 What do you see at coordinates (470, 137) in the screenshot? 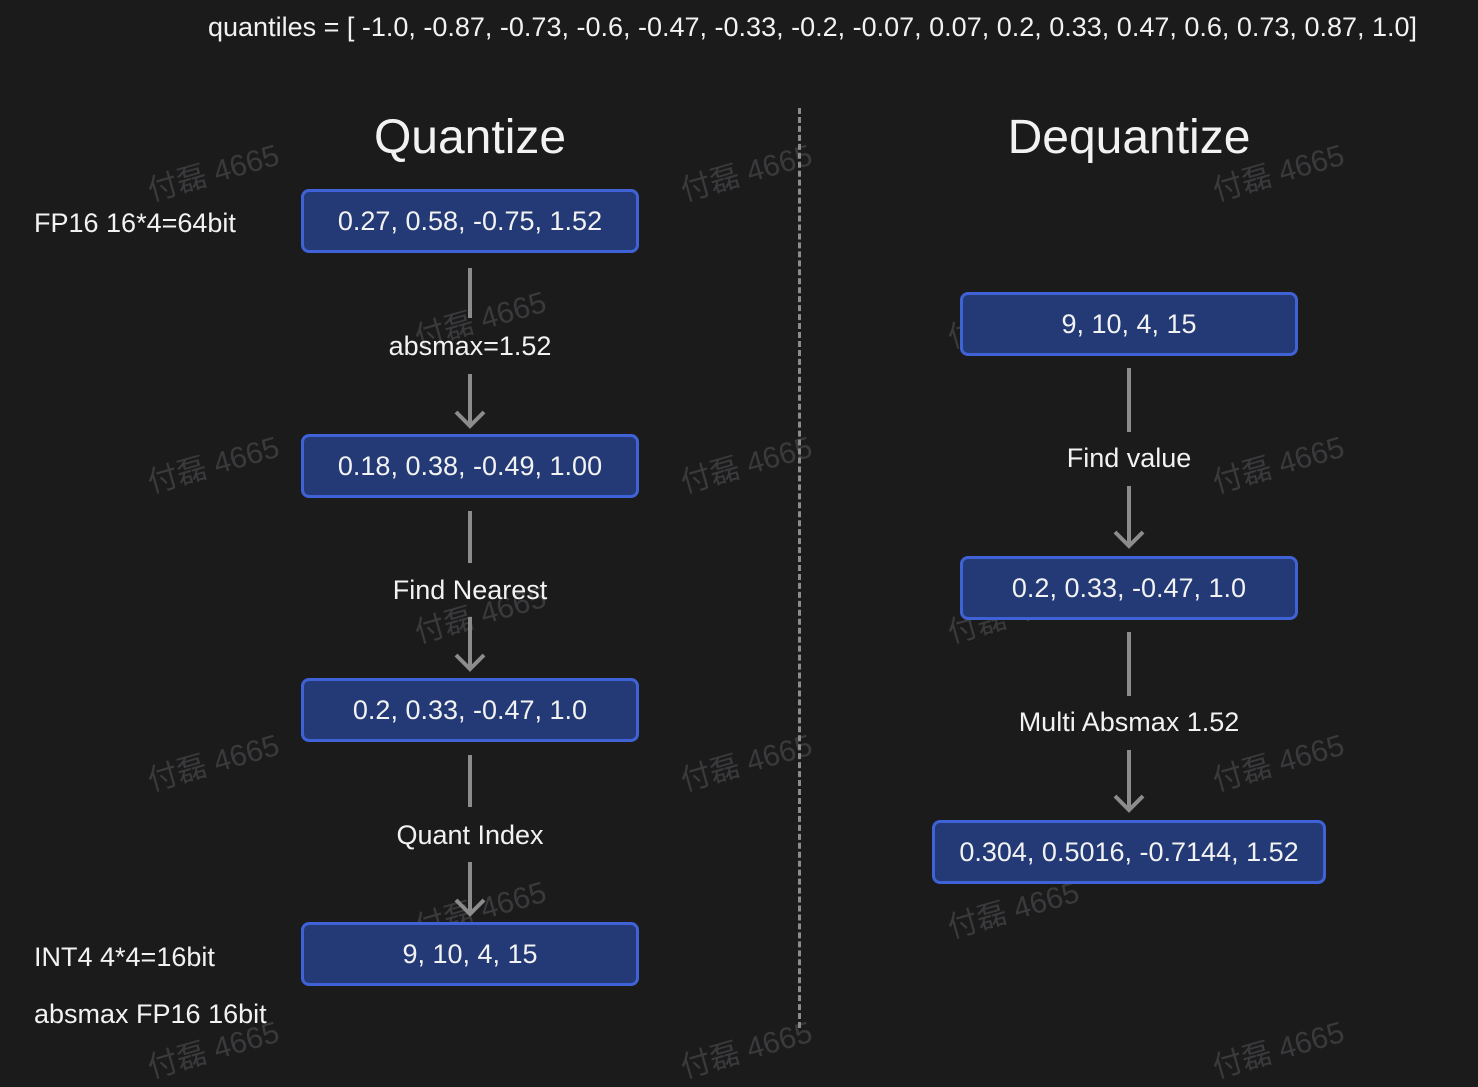
I see `quantize-title: Quantize` at bounding box center [470, 137].